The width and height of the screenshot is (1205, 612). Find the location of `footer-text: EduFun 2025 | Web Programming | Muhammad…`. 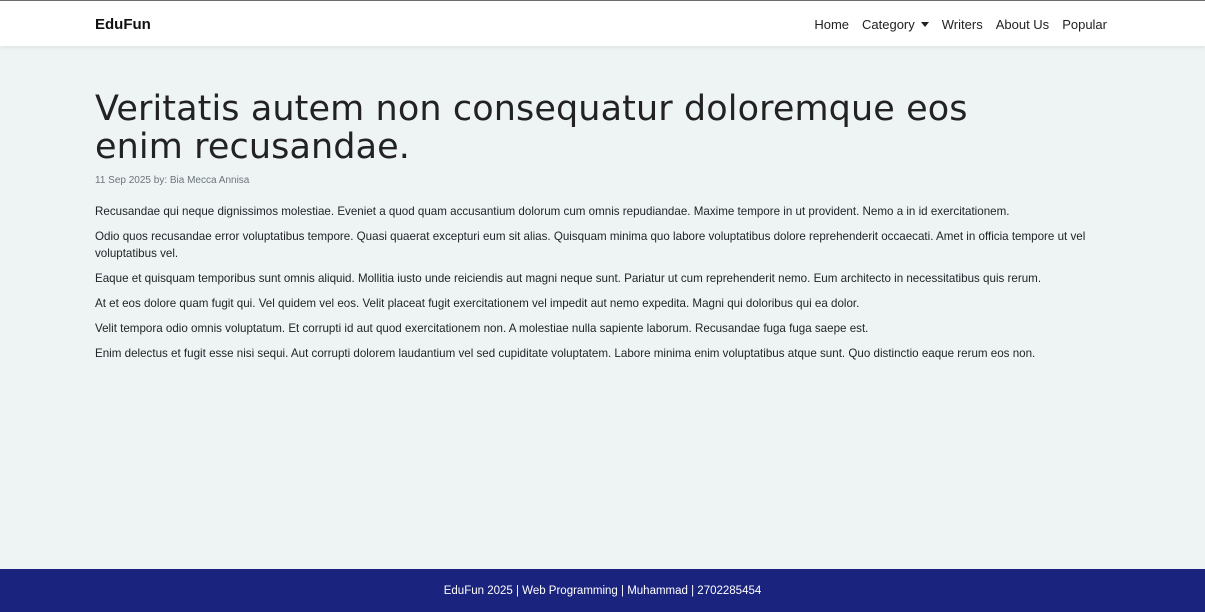

footer-text: EduFun 2025 | Web Programming | Muhammad… is located at coordinates (602, 590).